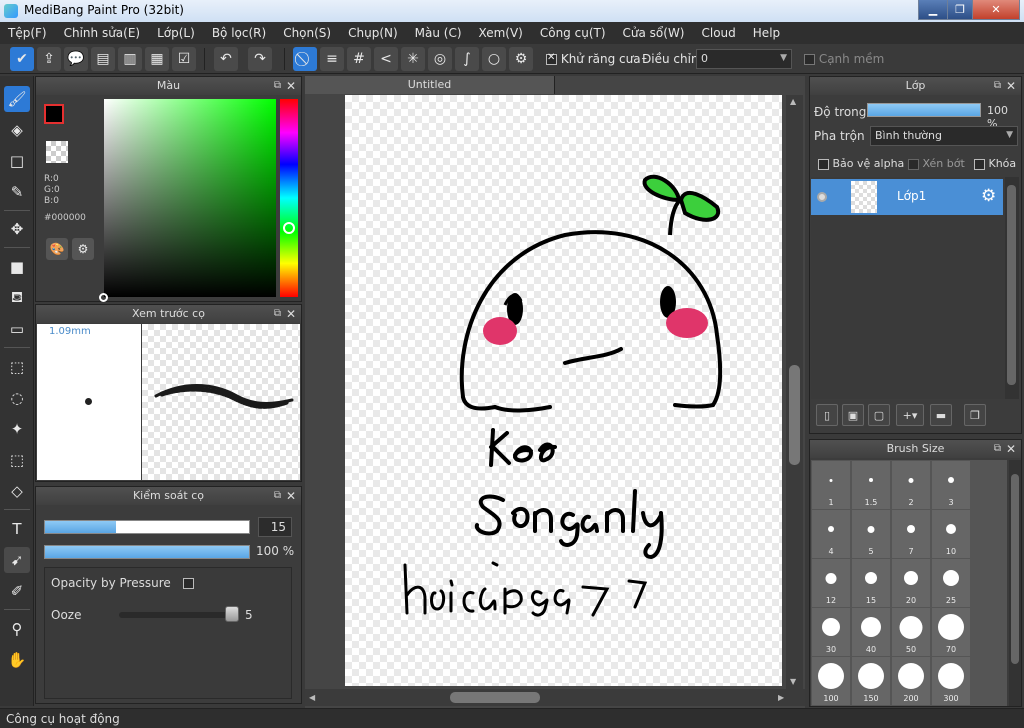  I want to click on perspective-snap-icon: <, so click(386, 59).